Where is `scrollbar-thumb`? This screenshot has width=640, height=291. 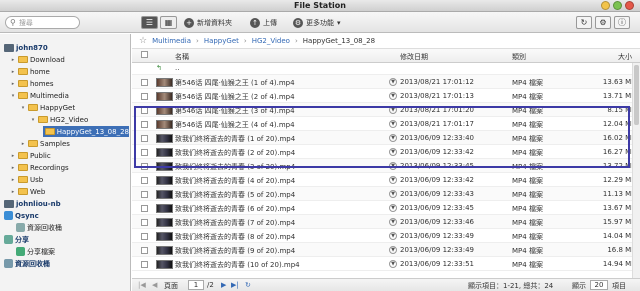
scrollbar-thumb is located at coordinates (636, 95).